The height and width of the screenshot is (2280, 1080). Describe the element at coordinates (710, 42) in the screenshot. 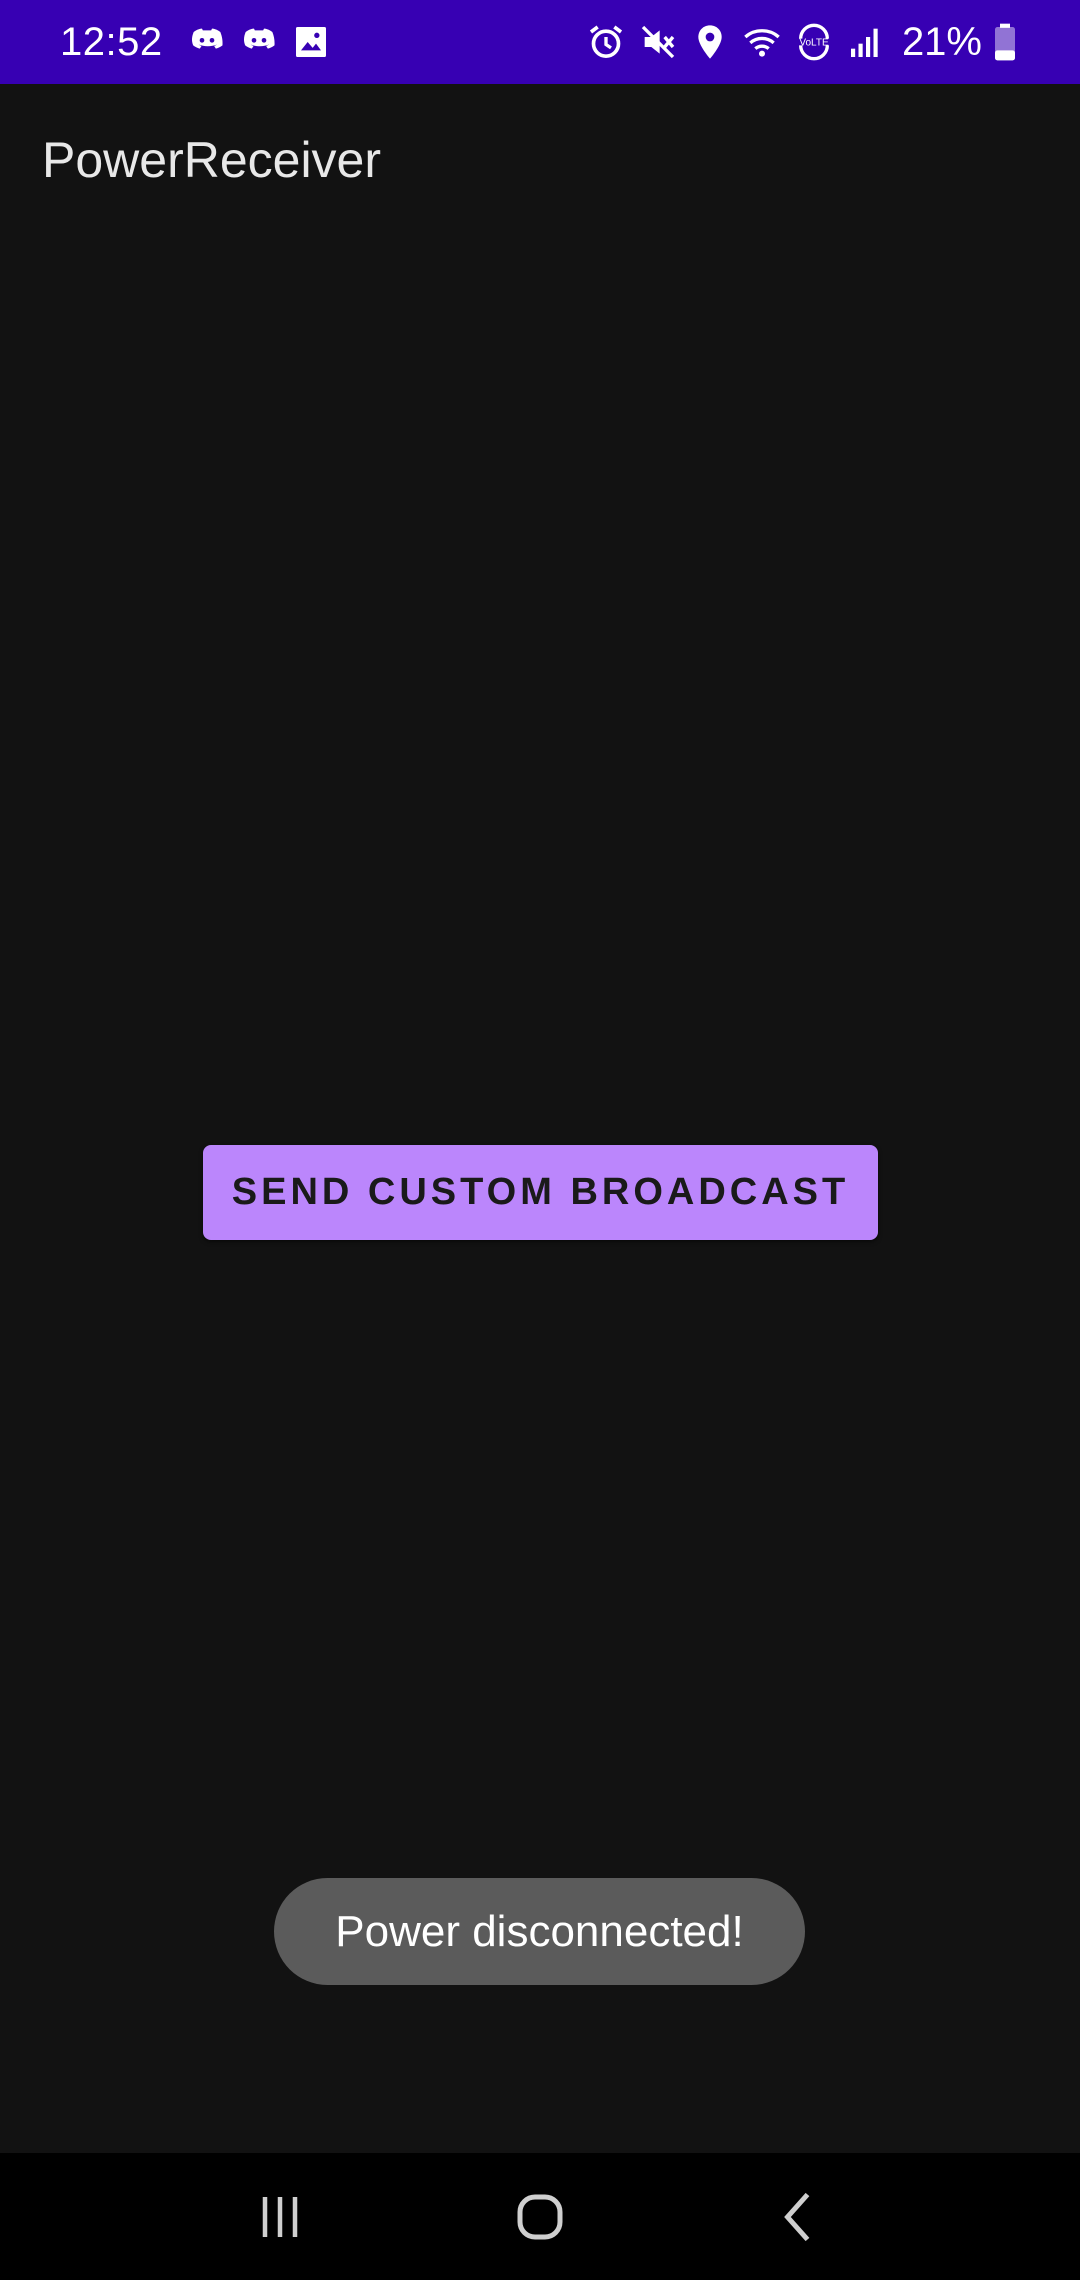

I see `location-icon` at that location.